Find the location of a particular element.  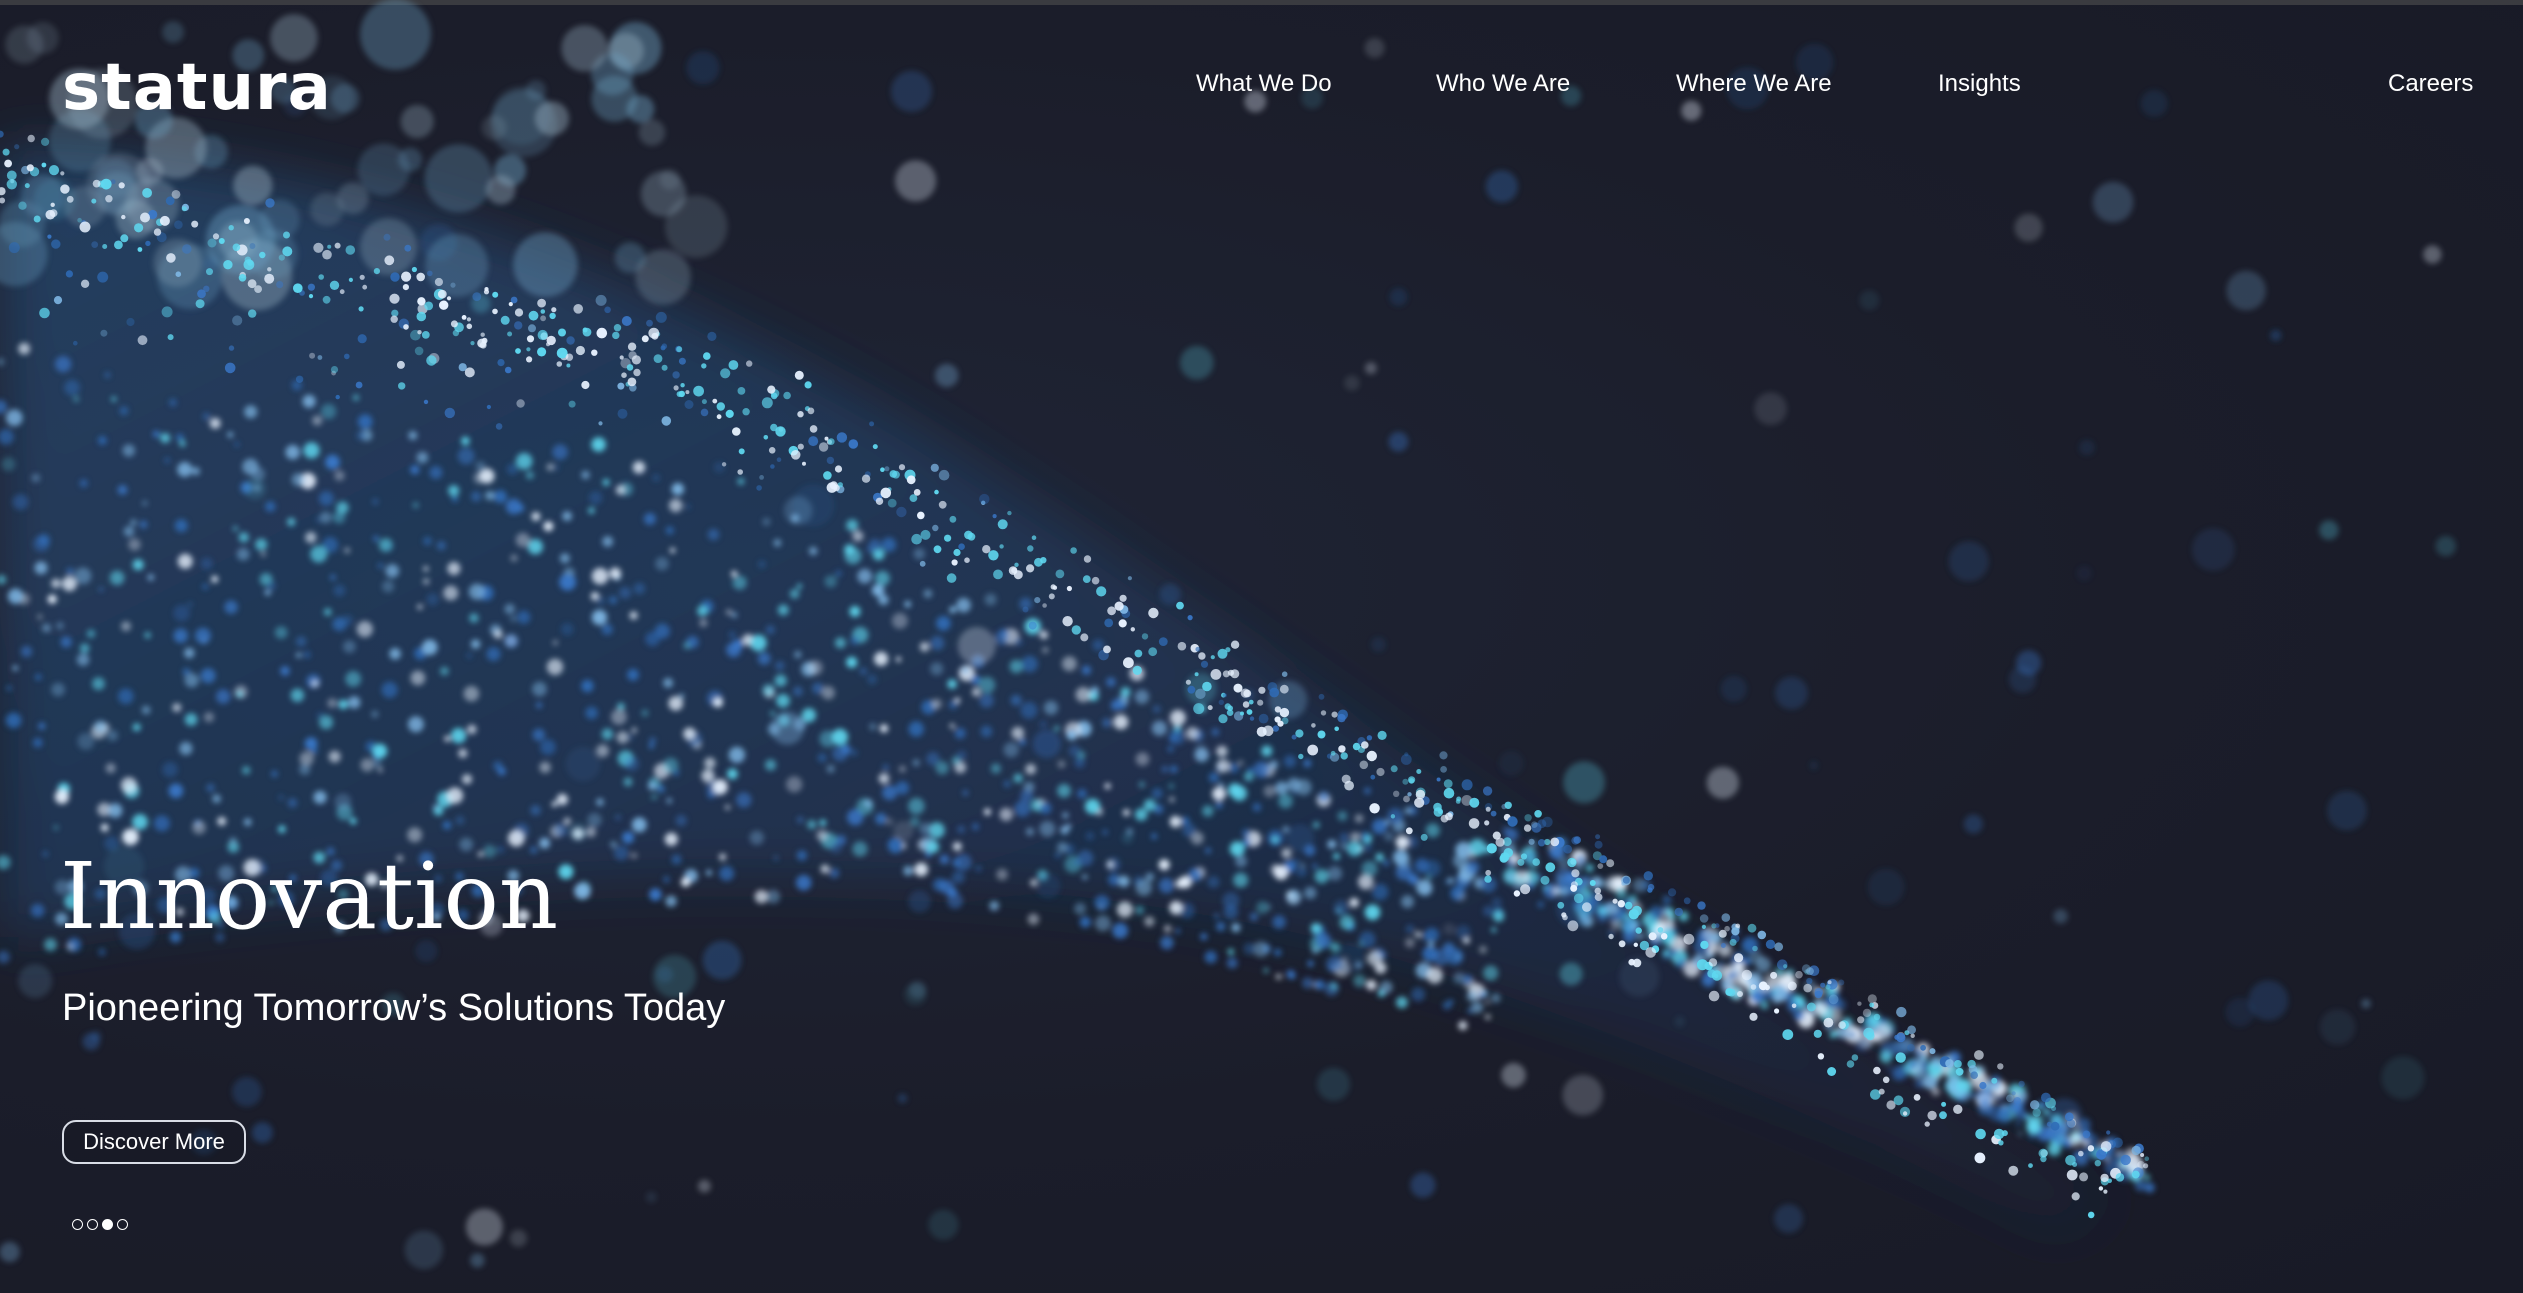

nav-what-we-do: What We Do is located at coordinates (1264, 84).